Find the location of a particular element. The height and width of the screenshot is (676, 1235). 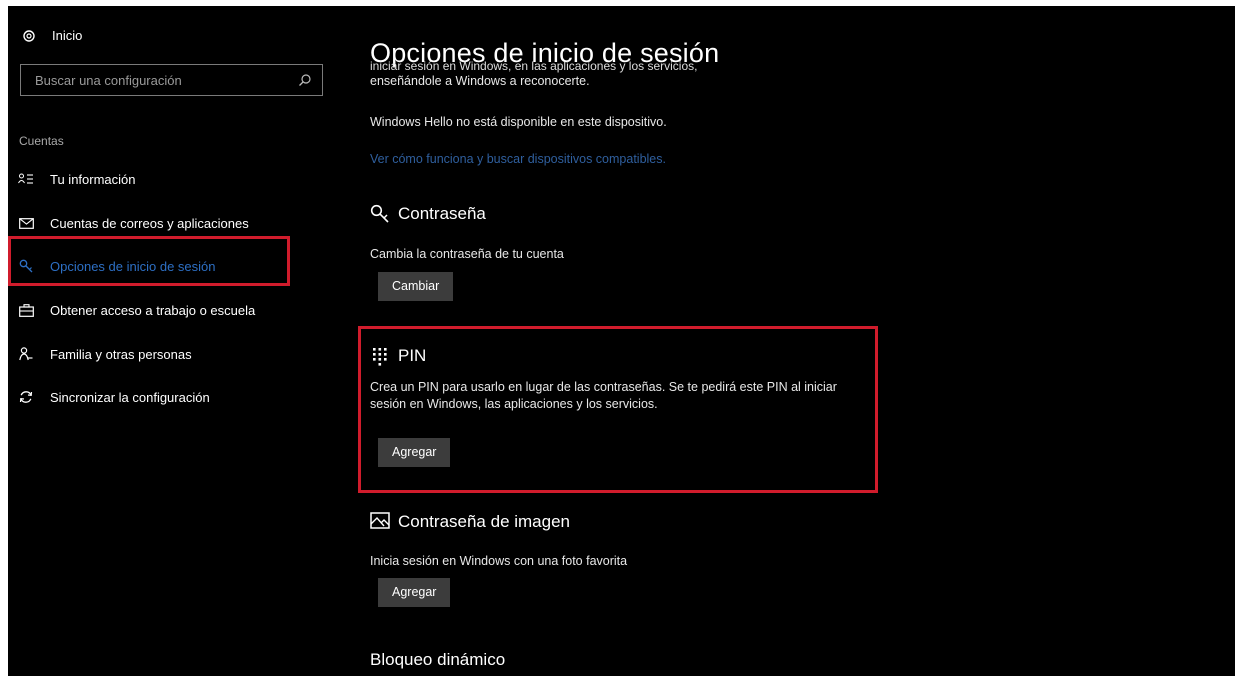

add-picture-password-button: Agregar is located at coordinates (414, 592).